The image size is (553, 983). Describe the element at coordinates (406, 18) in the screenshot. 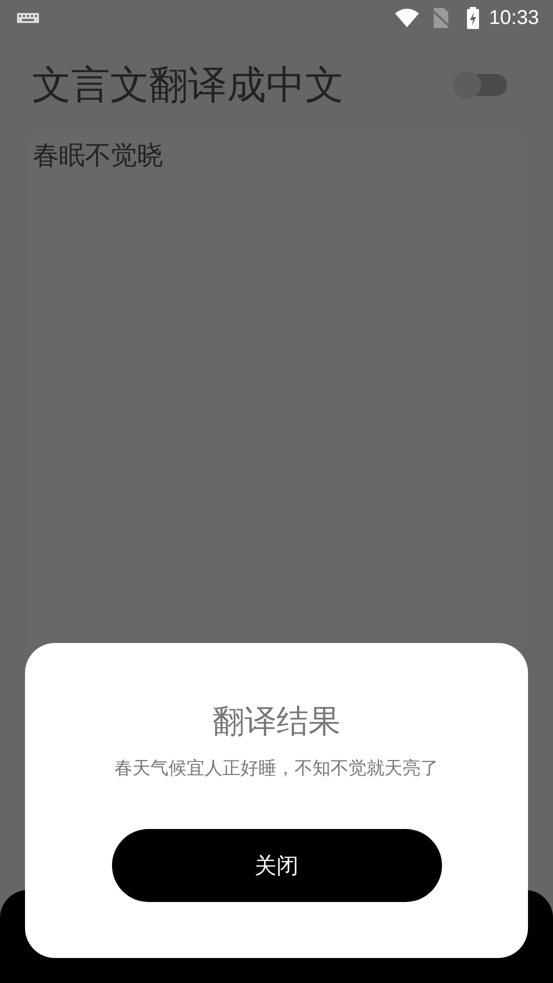

I see `wifi-icon` at that location.